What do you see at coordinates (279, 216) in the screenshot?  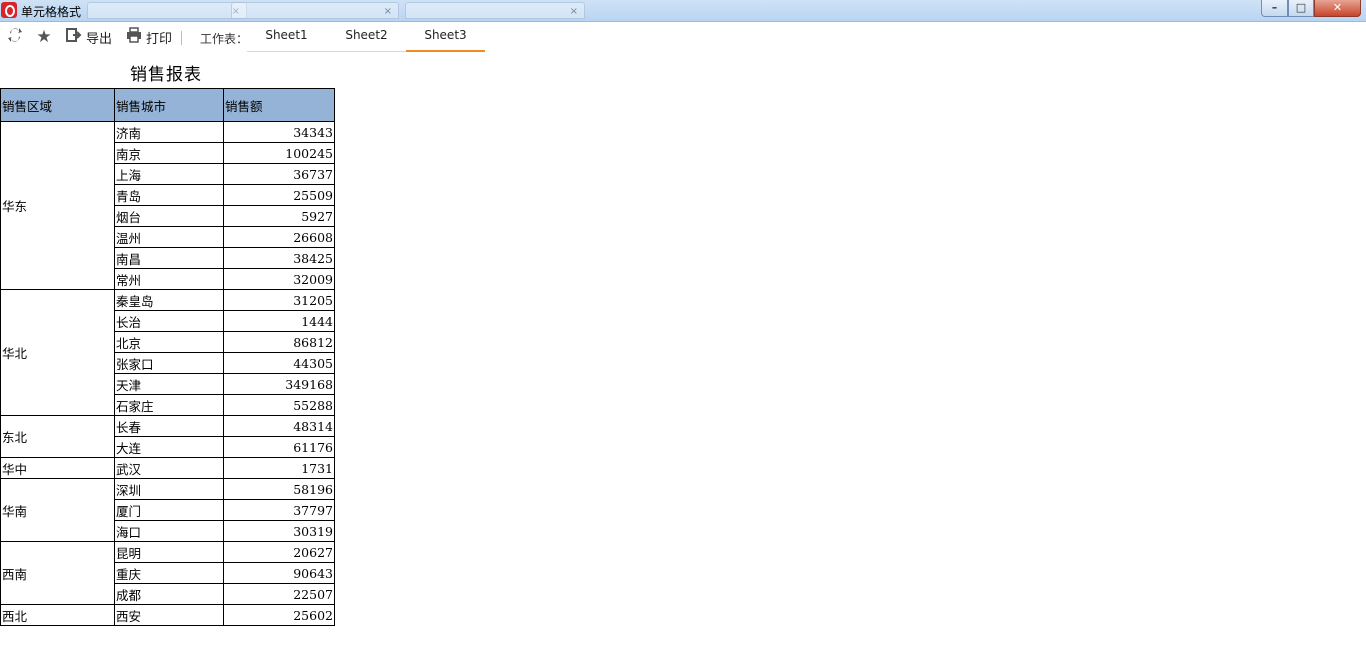 I see `amount-cell: 5927` at bounding box center [279, 216].